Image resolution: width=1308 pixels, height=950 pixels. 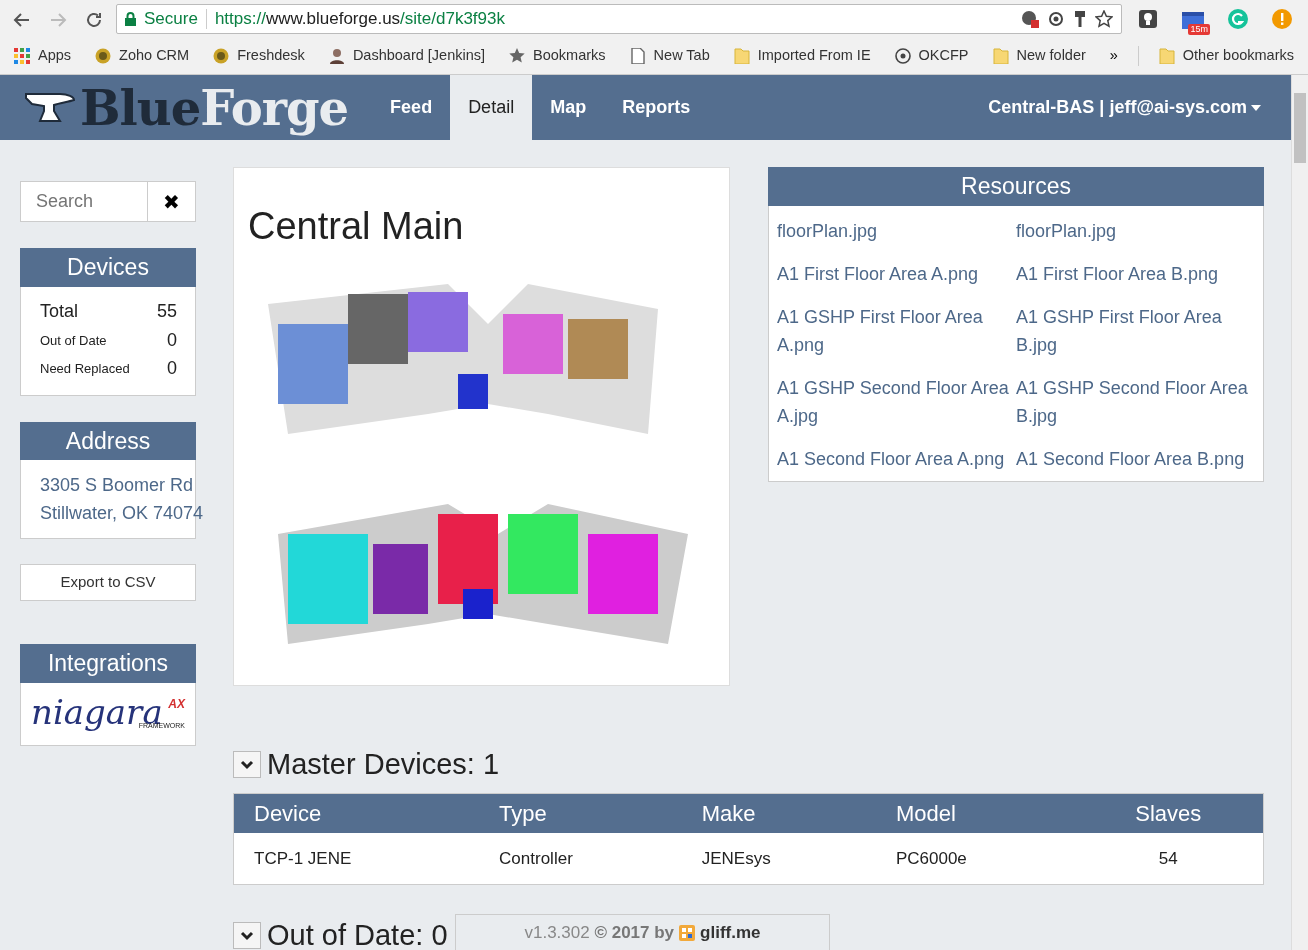 I want to click on page-icon, so click(x=637, y=56).